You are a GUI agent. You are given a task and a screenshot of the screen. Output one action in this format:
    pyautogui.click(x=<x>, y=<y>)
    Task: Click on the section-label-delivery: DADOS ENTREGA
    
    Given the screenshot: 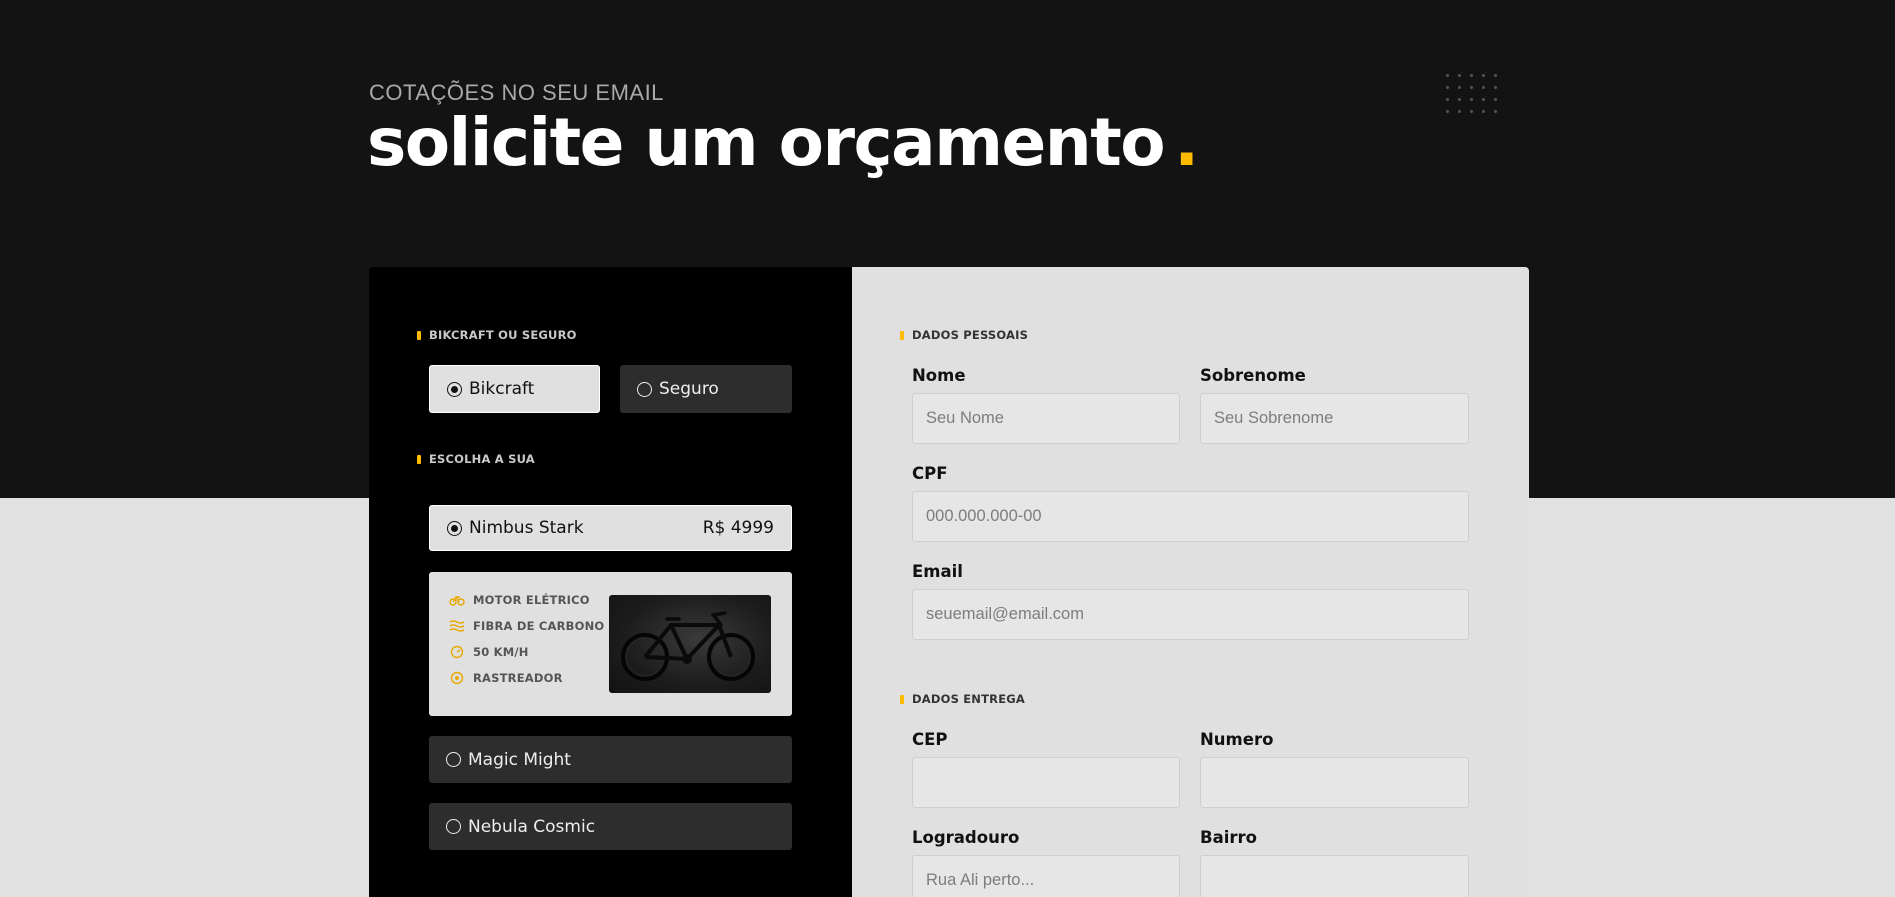 What is the action you would take?
    pyautogui.click(x=962, y=699)
    